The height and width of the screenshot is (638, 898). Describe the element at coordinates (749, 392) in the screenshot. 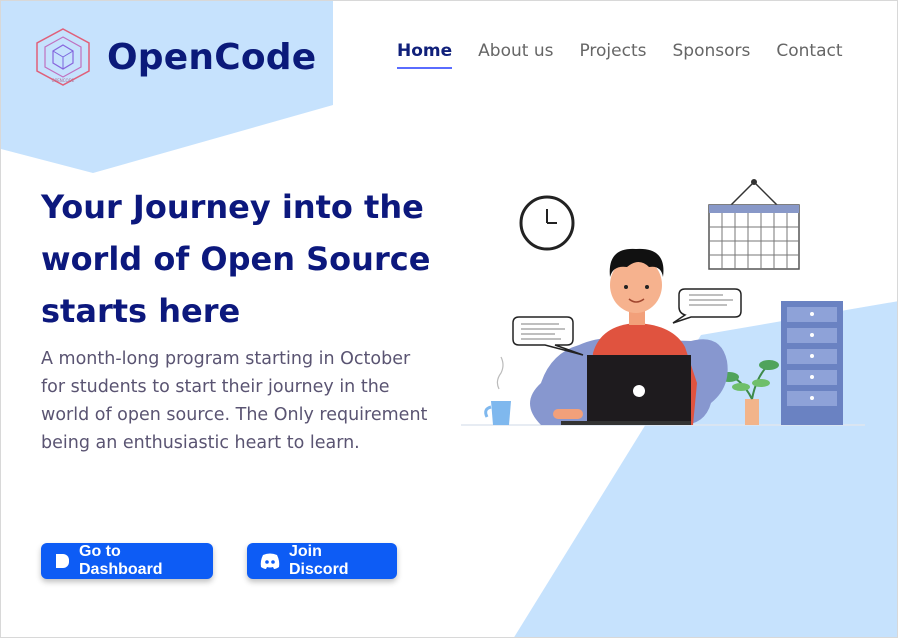

I see `plant-icon` at that location.